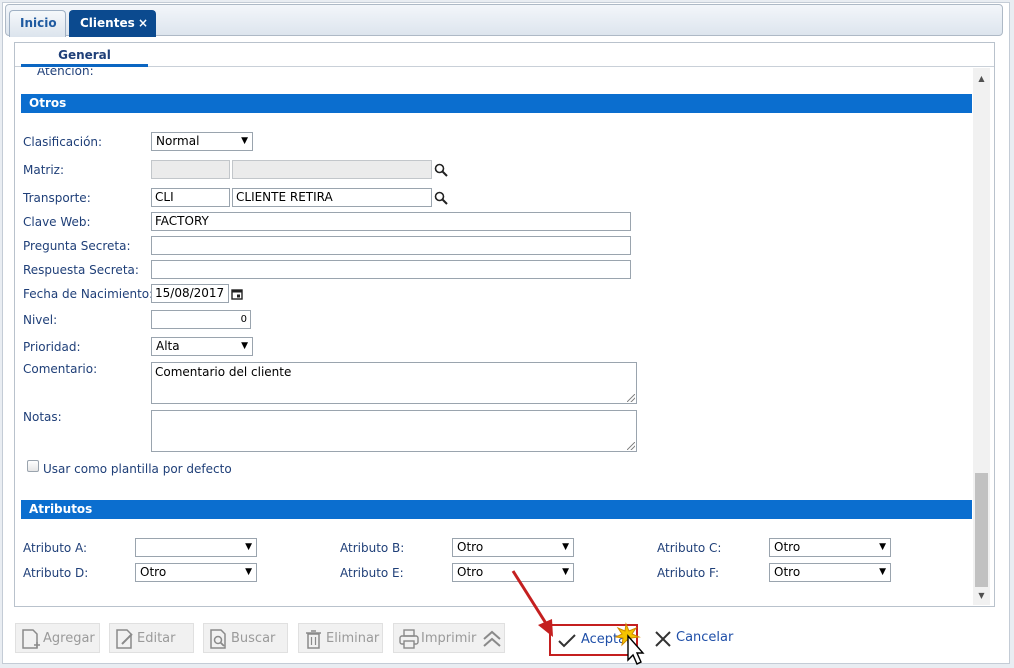  I want to click on trash-icon, so click(313, 639).